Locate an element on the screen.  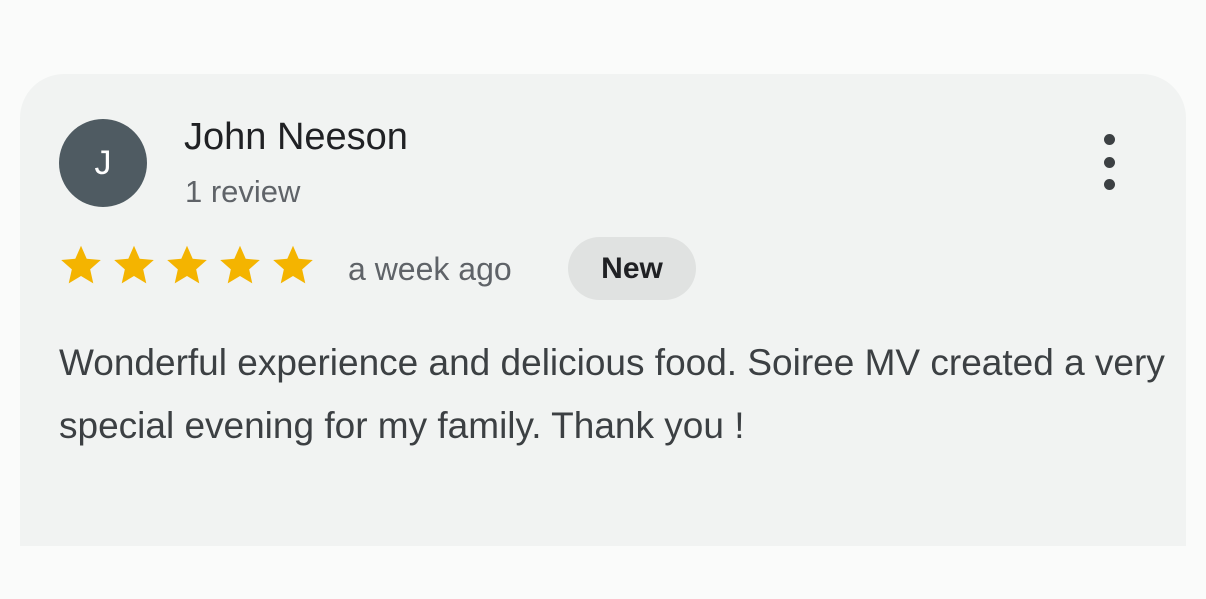
review-time: a week ago is located at coordinates (430, 269).